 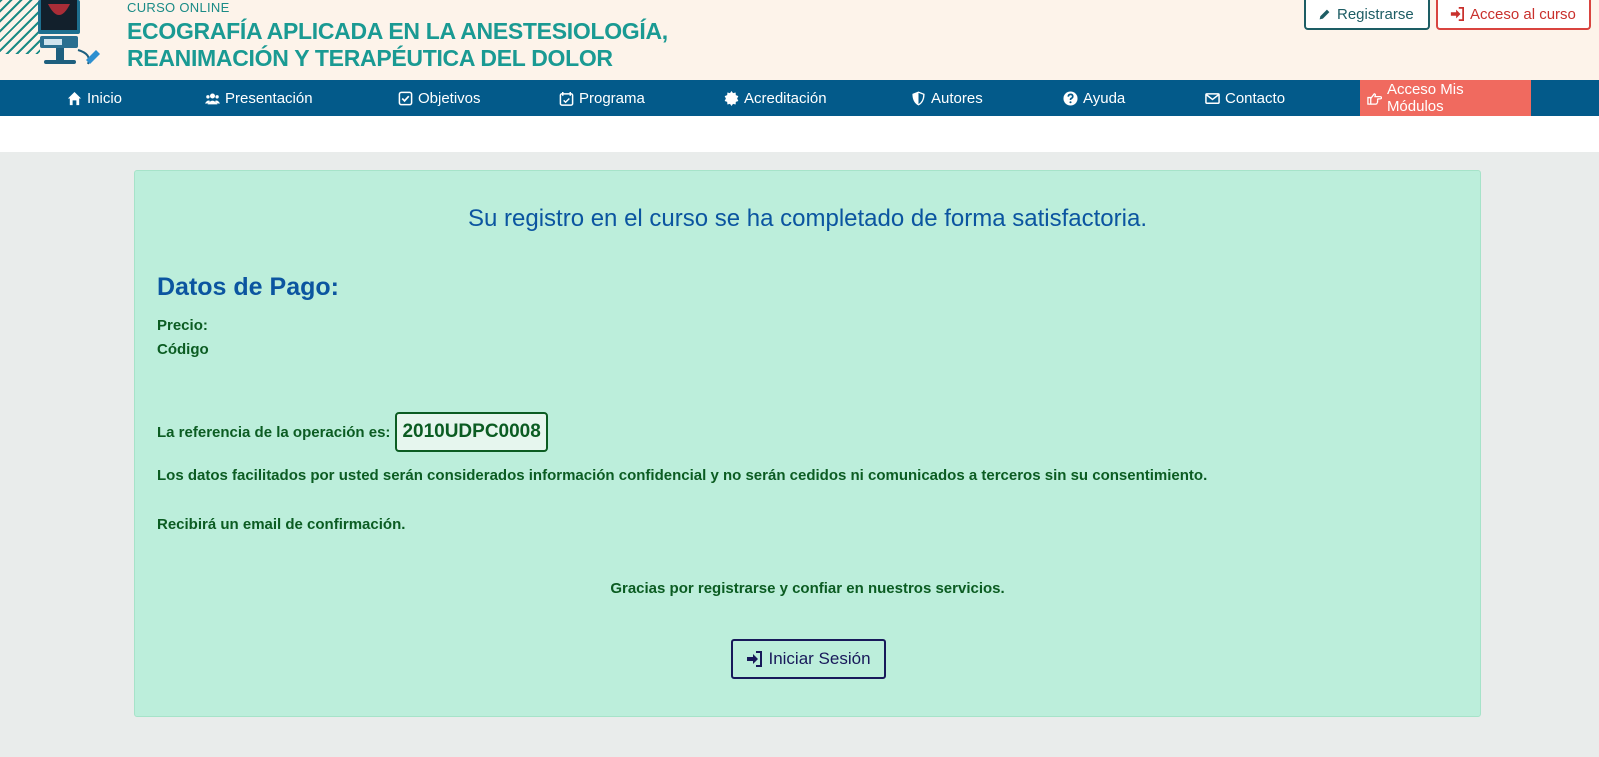 I want to click on certificate-icon, so click(x=731, y=98).